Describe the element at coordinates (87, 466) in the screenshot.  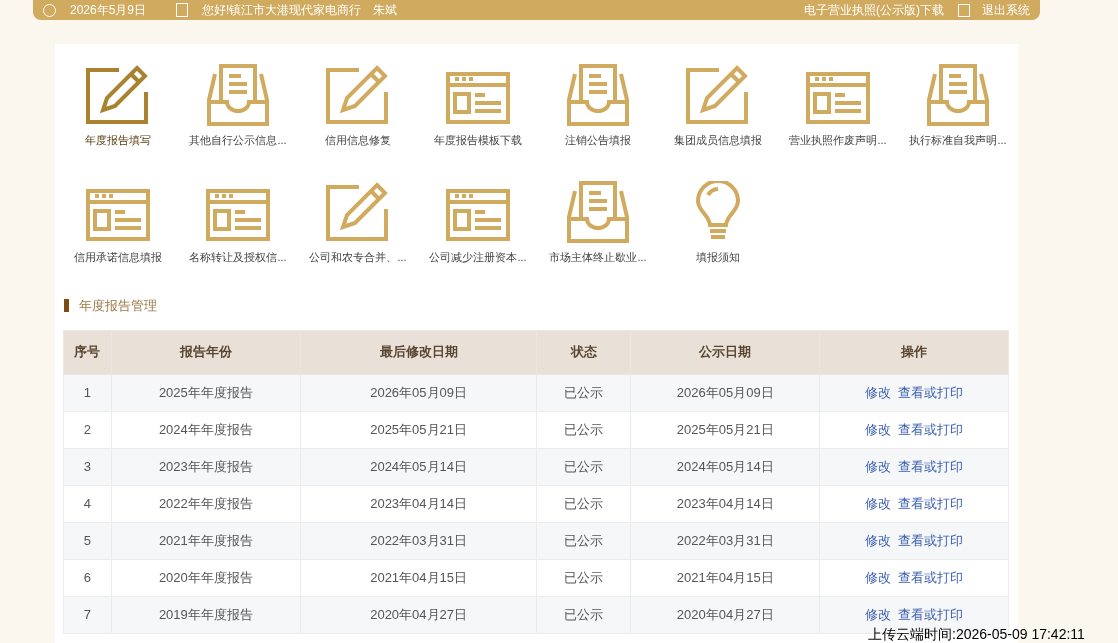
I see `table-cell: 3` at that location.